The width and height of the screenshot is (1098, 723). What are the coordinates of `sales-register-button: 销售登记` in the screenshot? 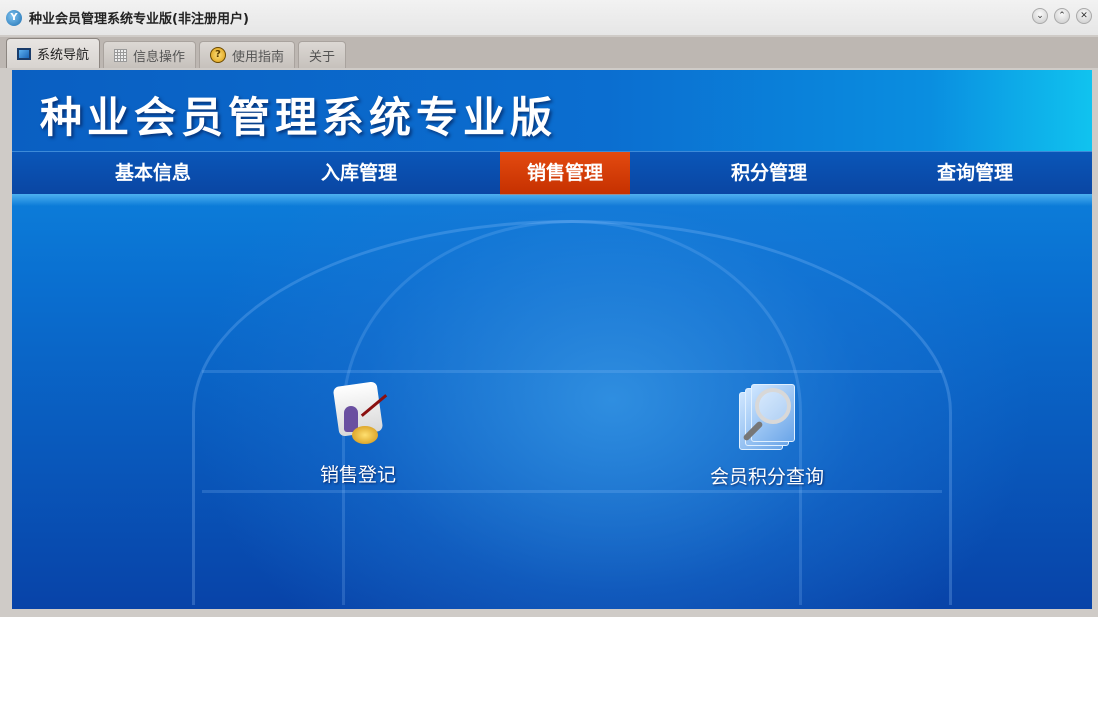 It's located at (358, 434).